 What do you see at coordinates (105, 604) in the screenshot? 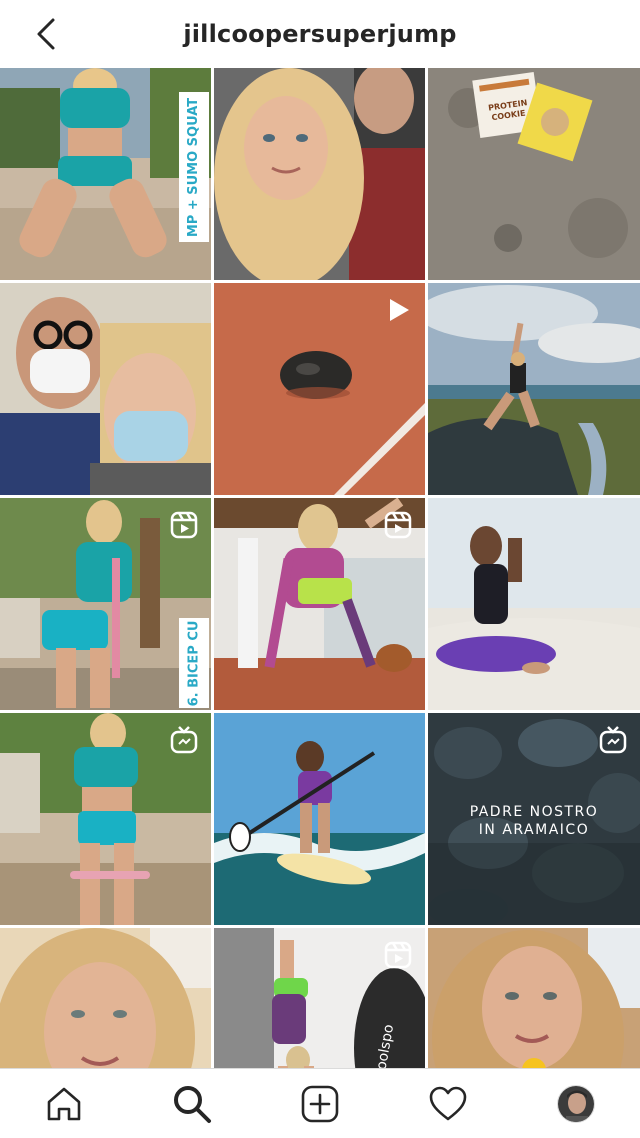
I see `post-thumbnail-7: 6. BICEP CU` at bounding box center [105, 604].